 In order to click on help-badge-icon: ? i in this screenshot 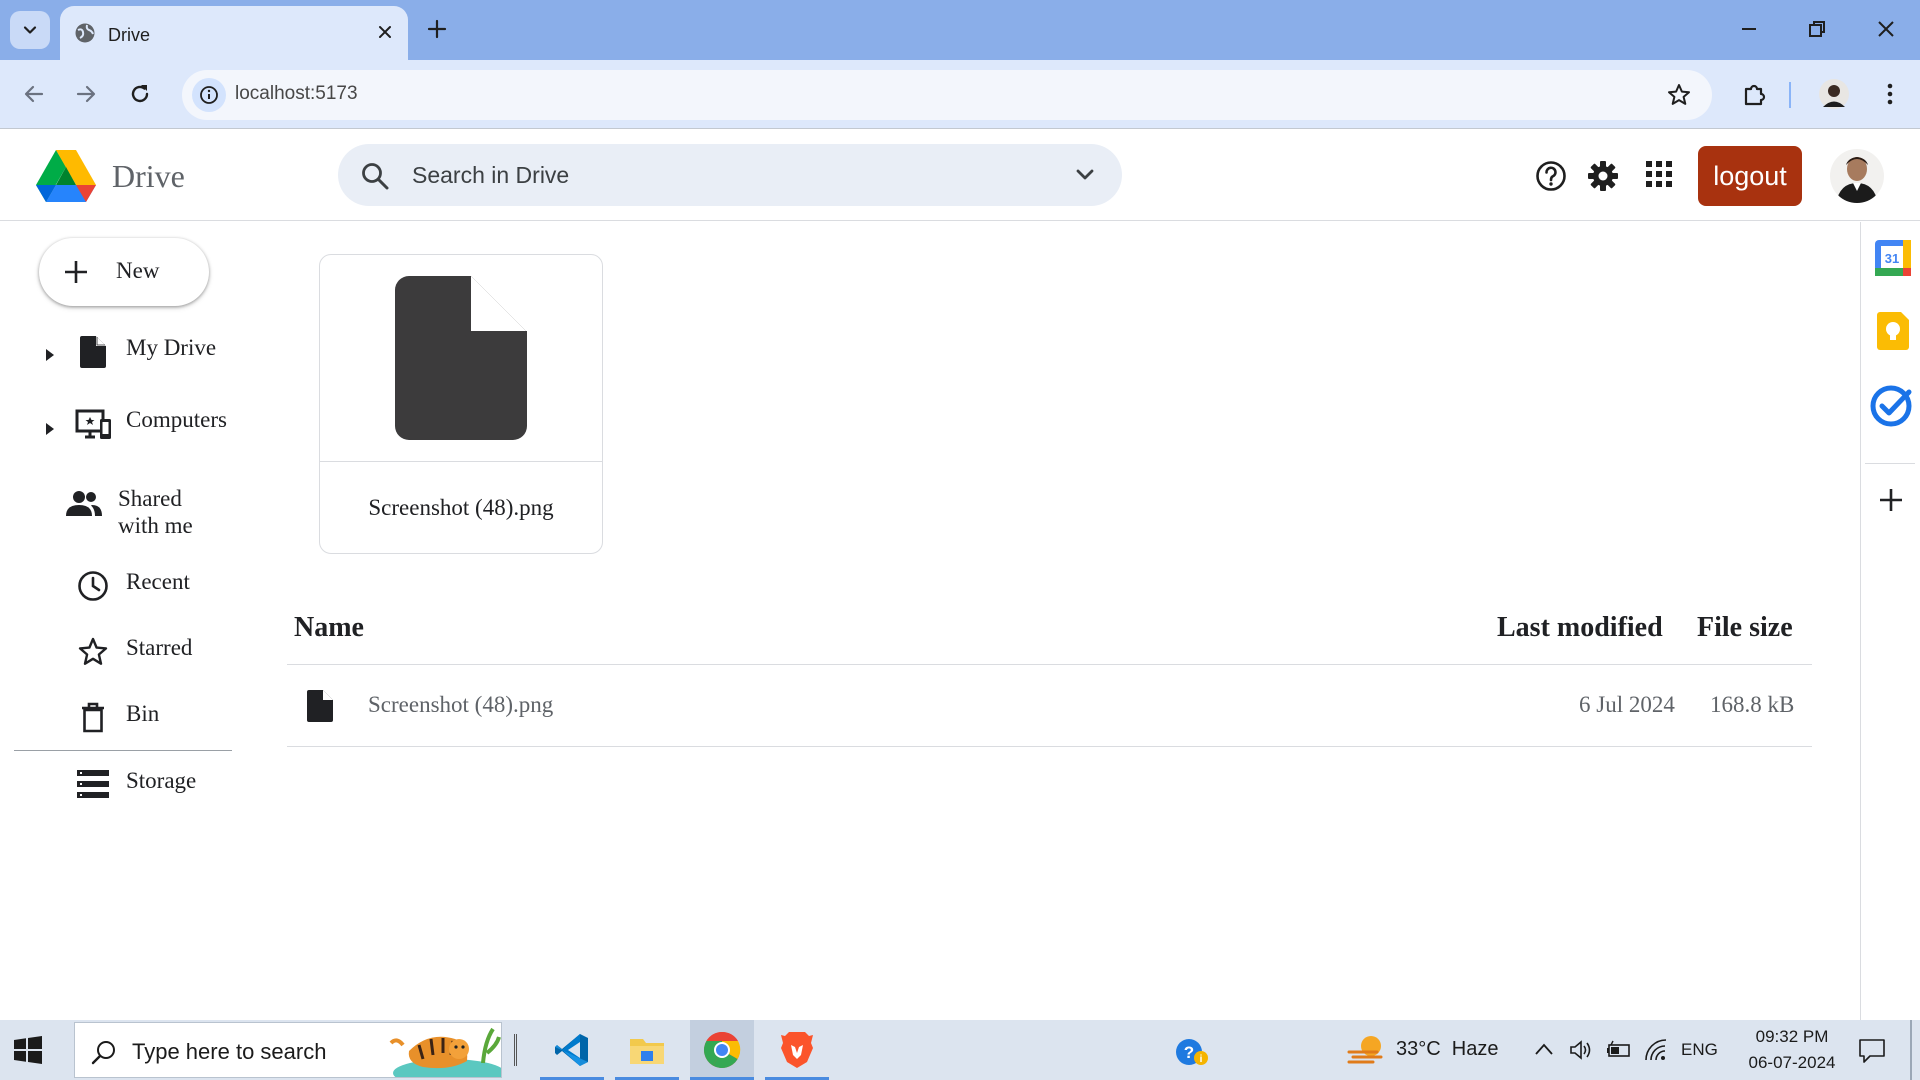, I will do `click(1192, 1052)`.